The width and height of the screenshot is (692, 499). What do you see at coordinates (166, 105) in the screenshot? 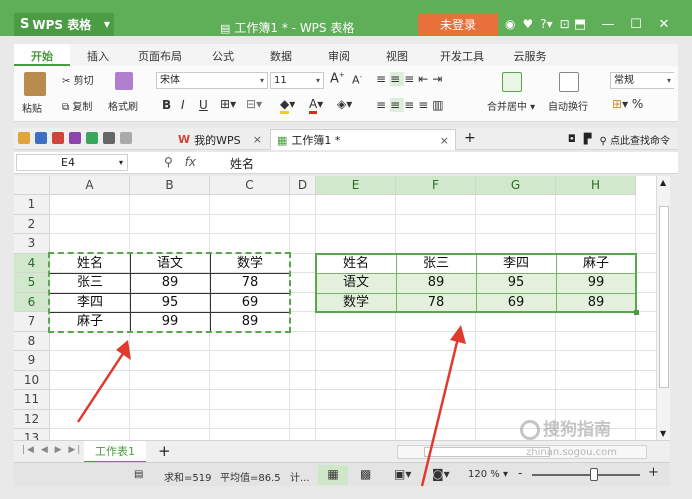
I see `bold-button: B` at bounding box center [166, 105].